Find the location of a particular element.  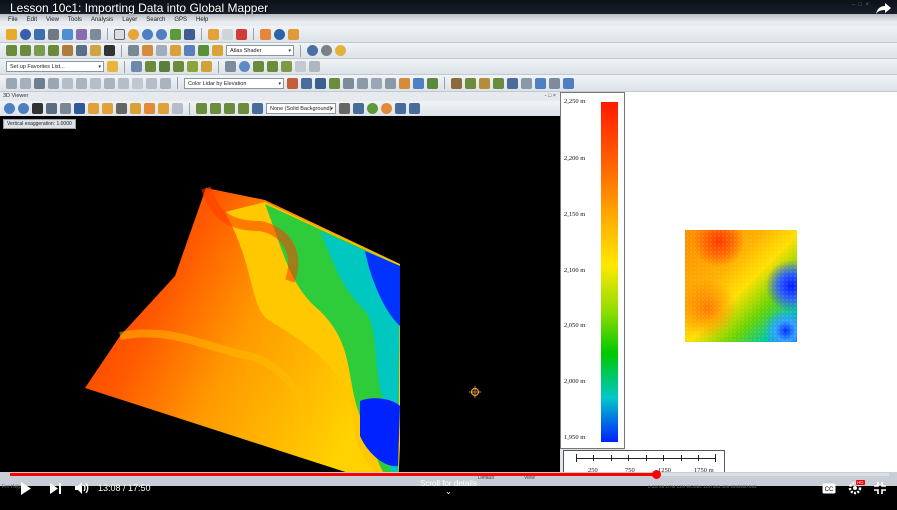

draw-point-icon is located at coordinates (164, 66).